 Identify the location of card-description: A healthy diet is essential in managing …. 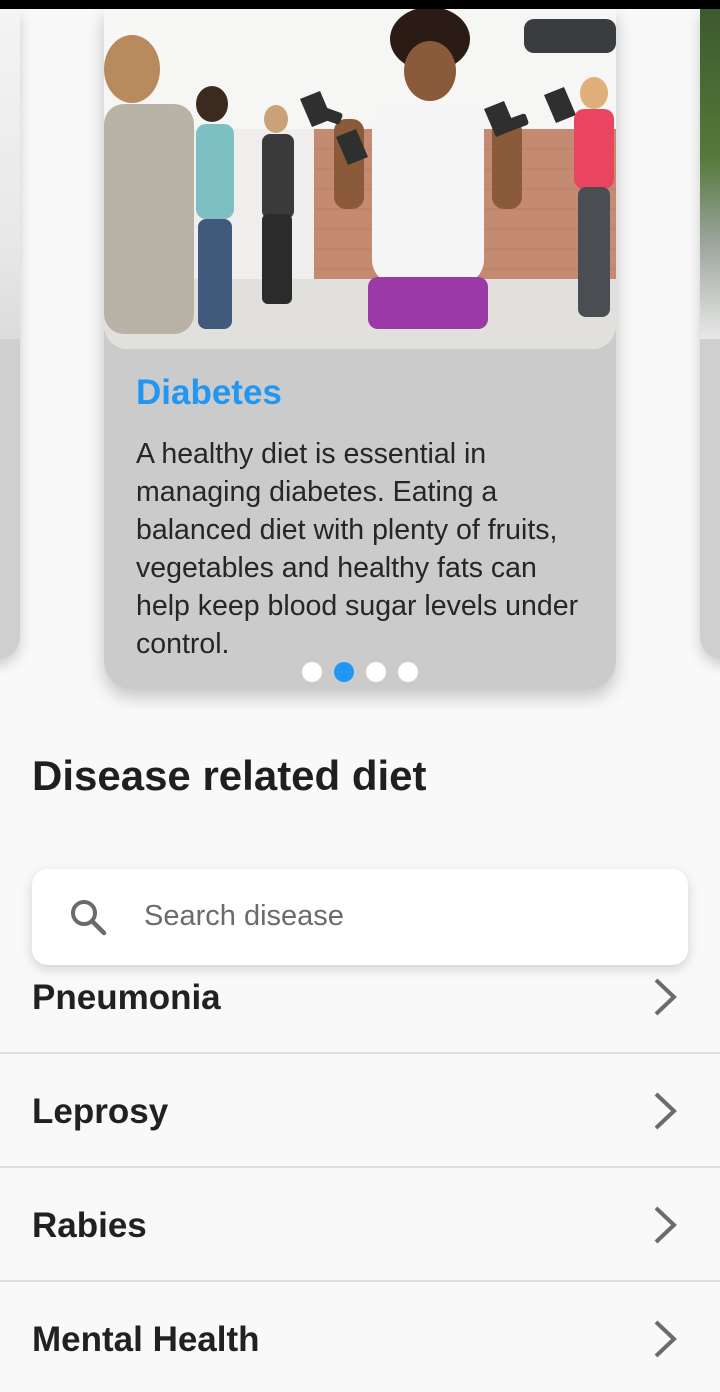
(357, 549).